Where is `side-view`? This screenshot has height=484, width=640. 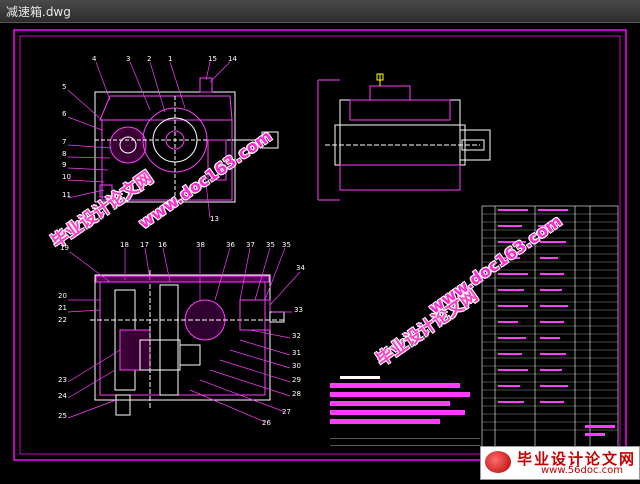 side-view is located at coordinates (404, 137).